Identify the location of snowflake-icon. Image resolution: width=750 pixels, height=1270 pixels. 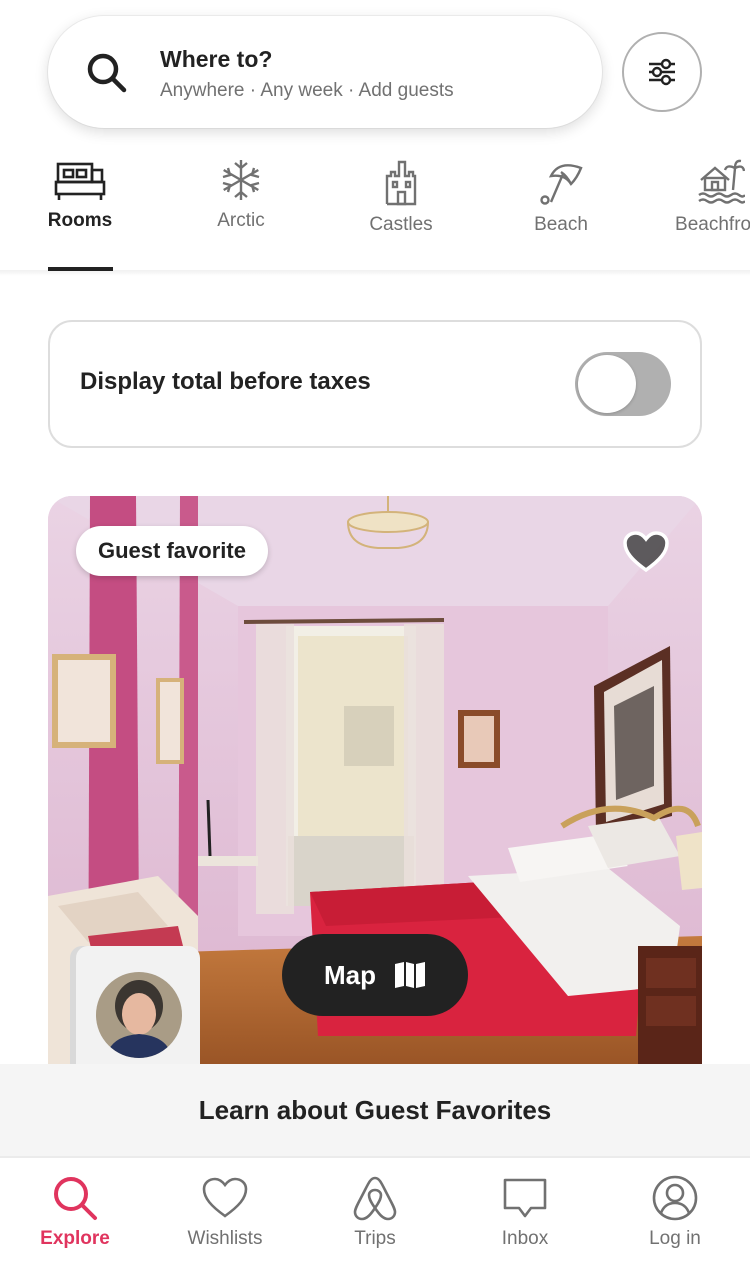
(241, 180).